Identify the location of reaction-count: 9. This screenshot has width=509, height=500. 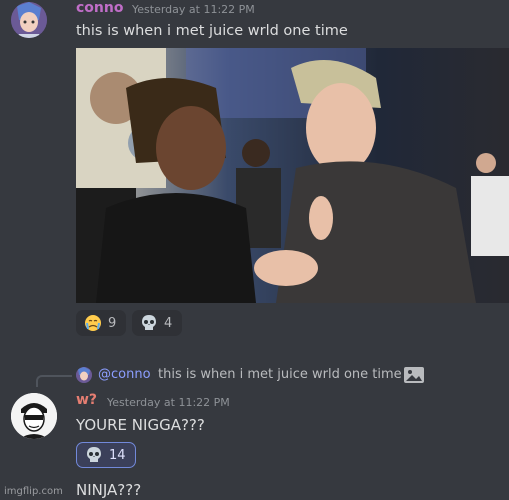
(112, 323).